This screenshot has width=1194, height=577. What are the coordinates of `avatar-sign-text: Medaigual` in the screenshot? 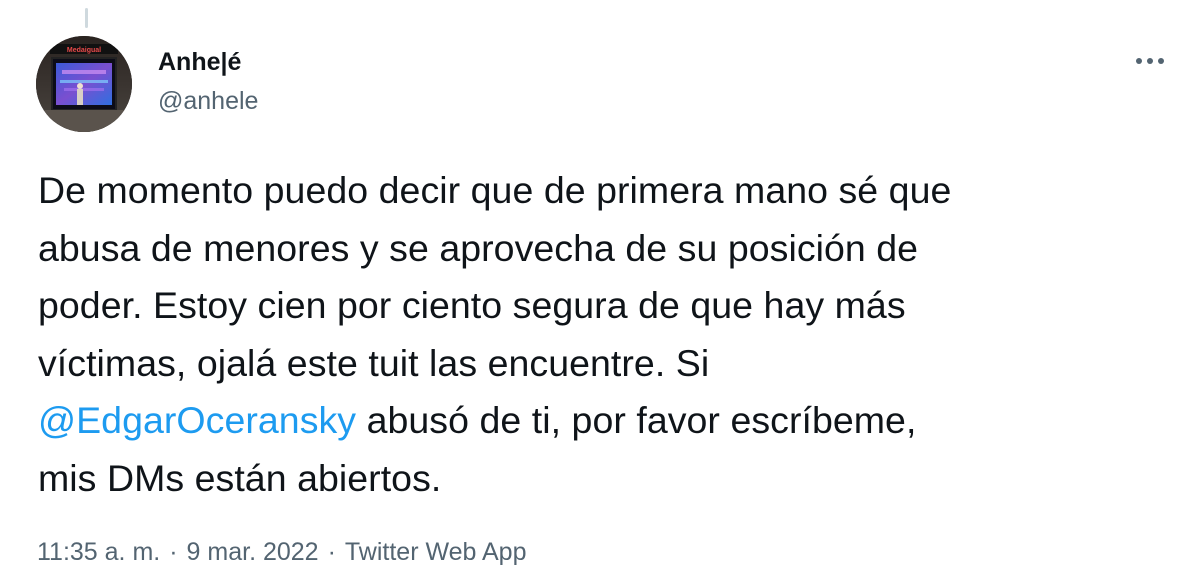 It's located at (84, 50).